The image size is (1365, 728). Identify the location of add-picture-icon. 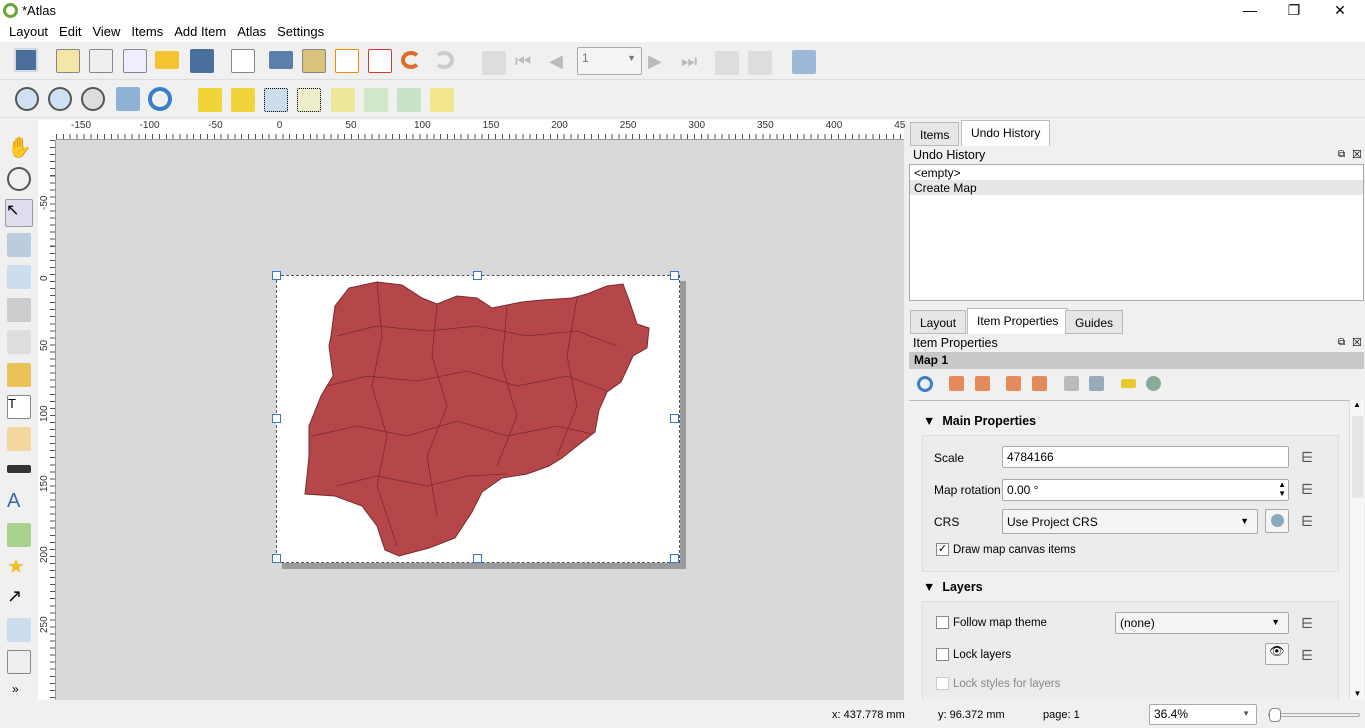
(19, 375).